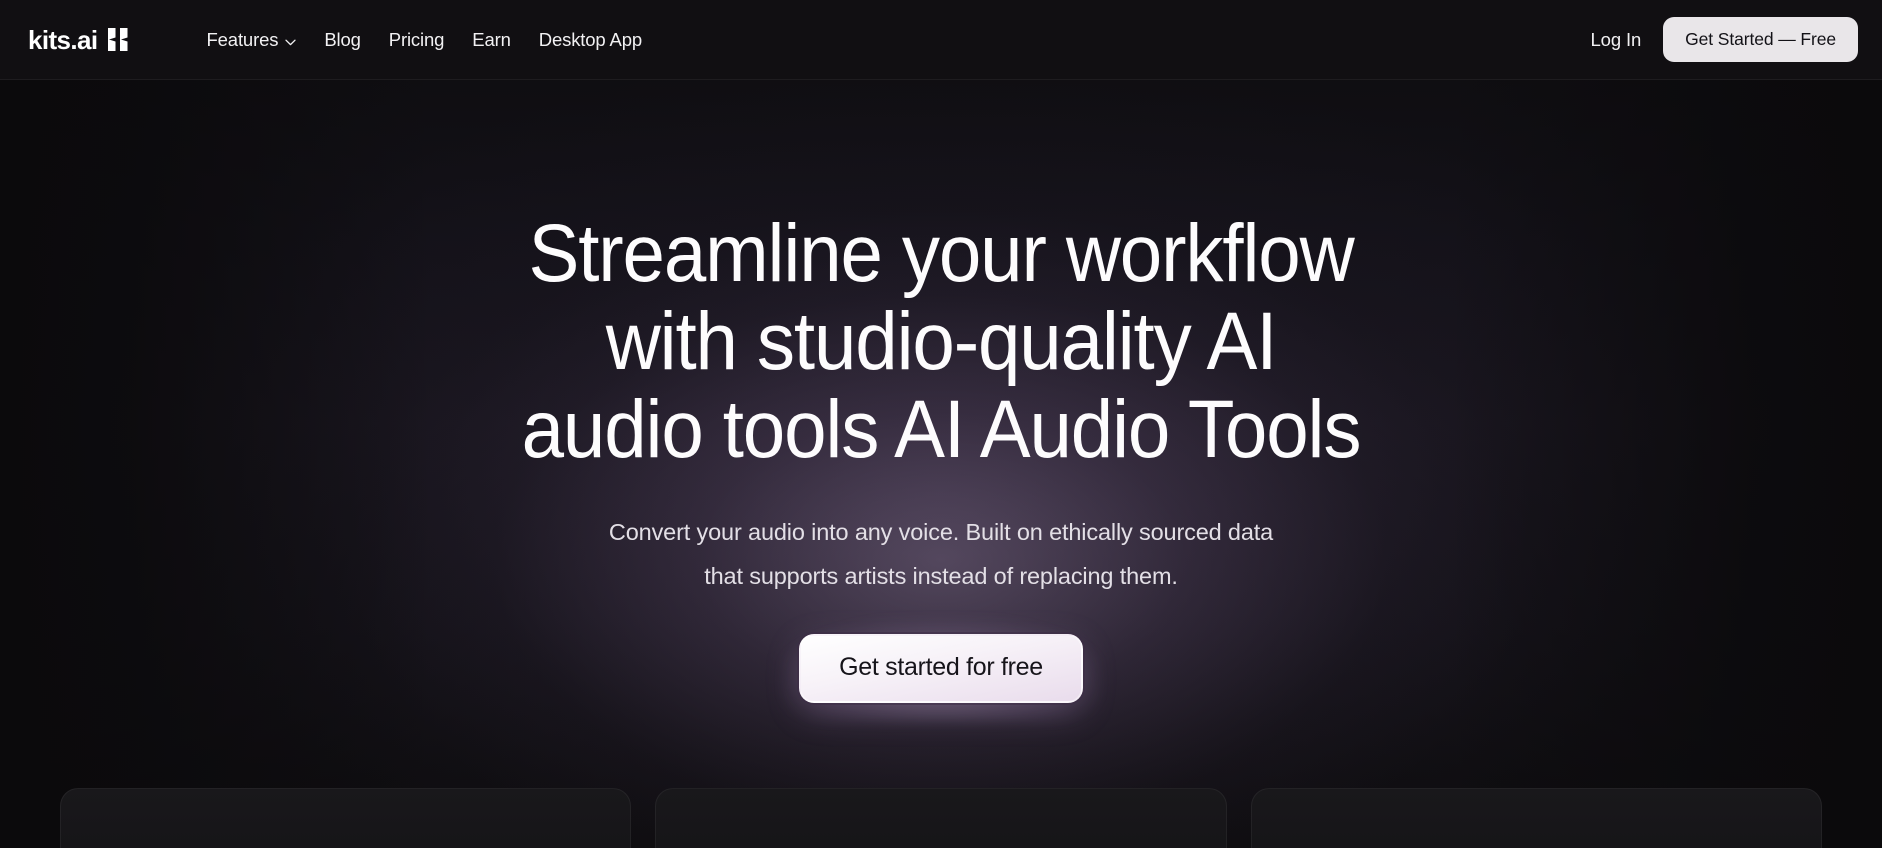  I want to click on nav-item-features-label: Features, so click(242, 39).